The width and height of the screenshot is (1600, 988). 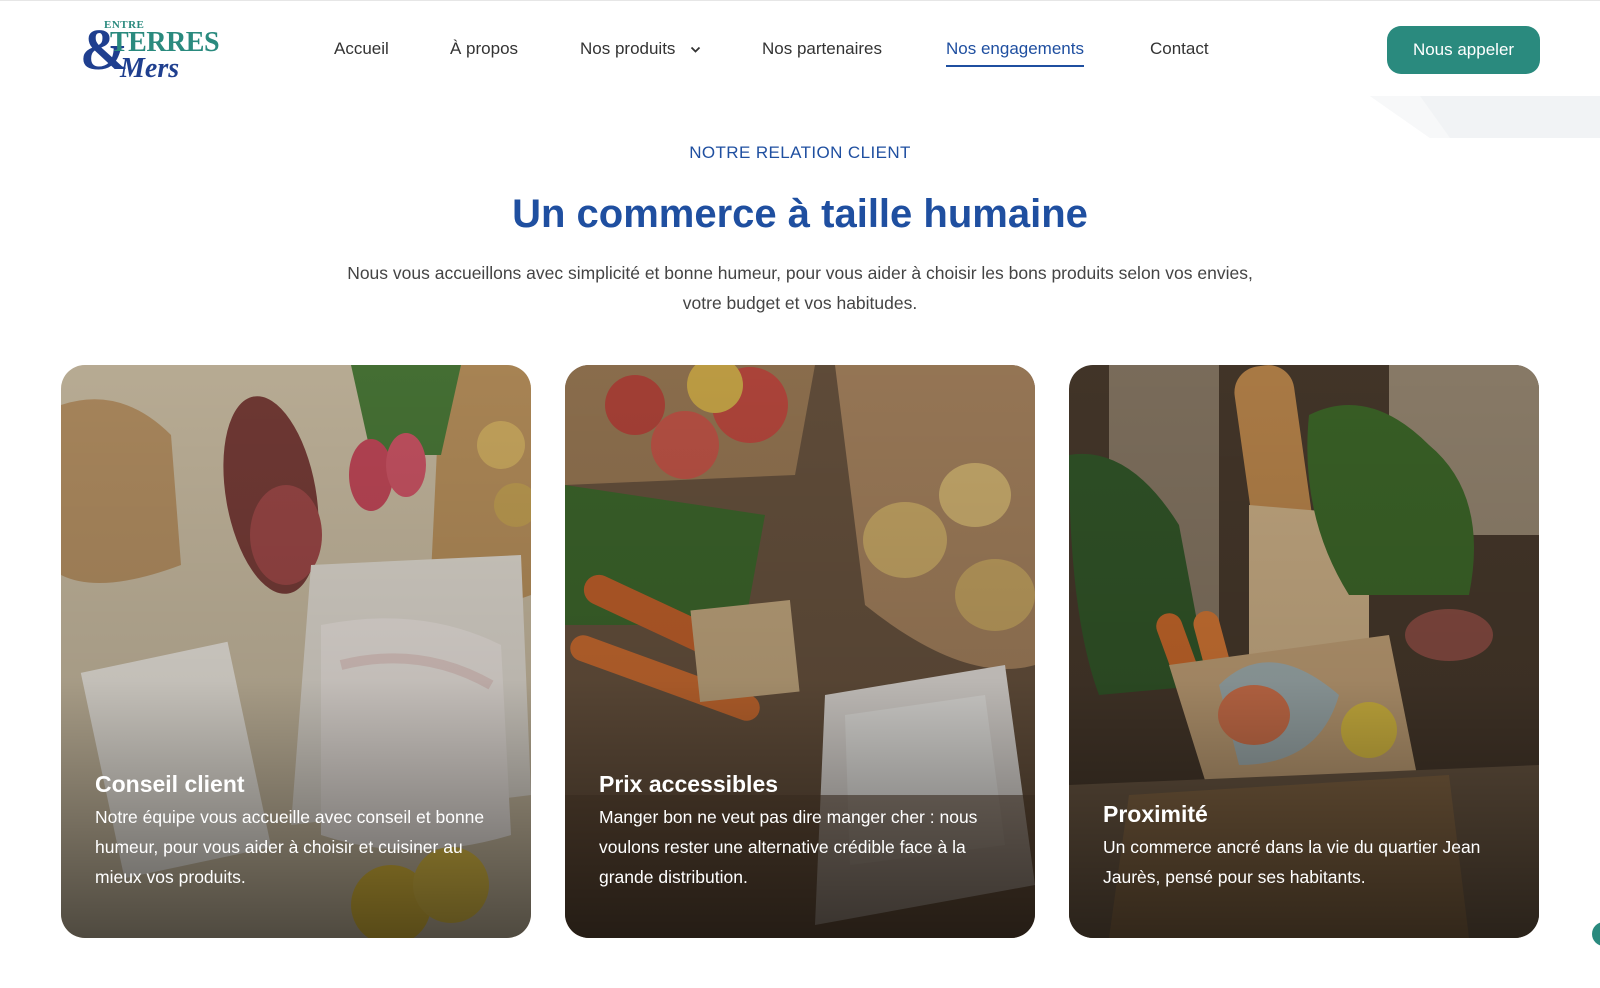 I want to click on header-decoration, so click(x=1485, y=117).